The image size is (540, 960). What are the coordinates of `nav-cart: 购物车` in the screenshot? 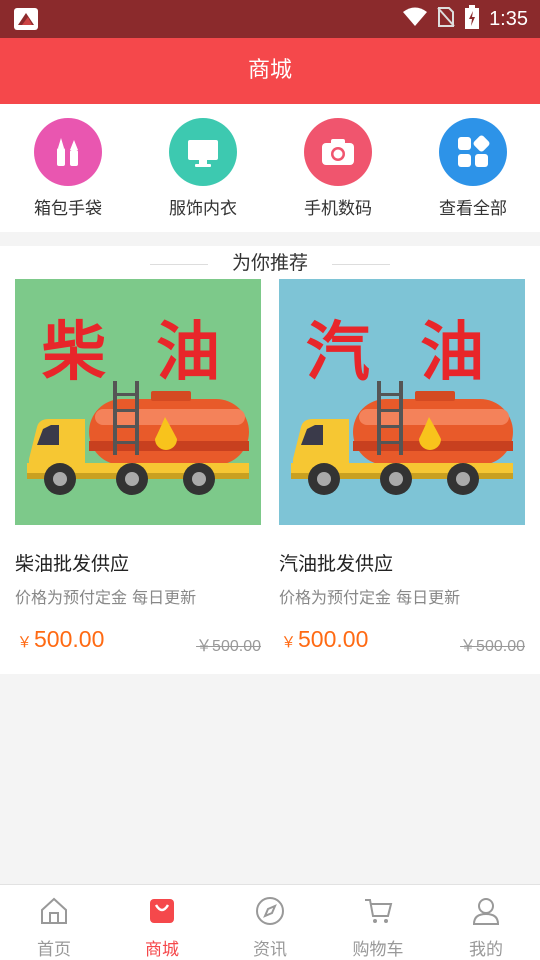 It's located at (378, 922).